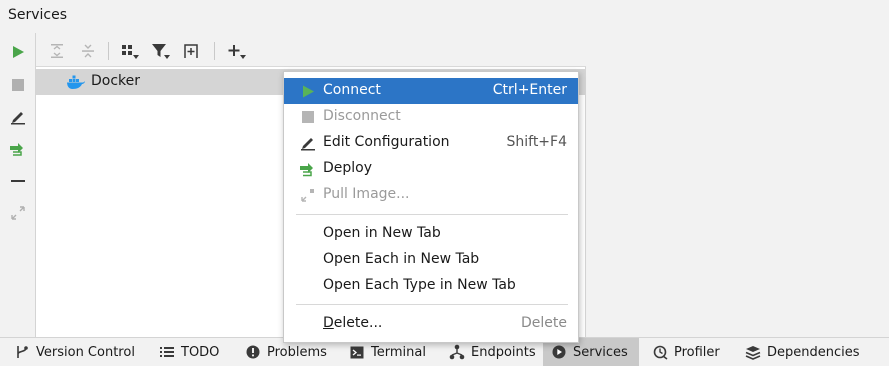  What do you see at coordinates (697, 352) in the screenshot?
I see `tab-label: Profiler` at bounding box center [697, 352].